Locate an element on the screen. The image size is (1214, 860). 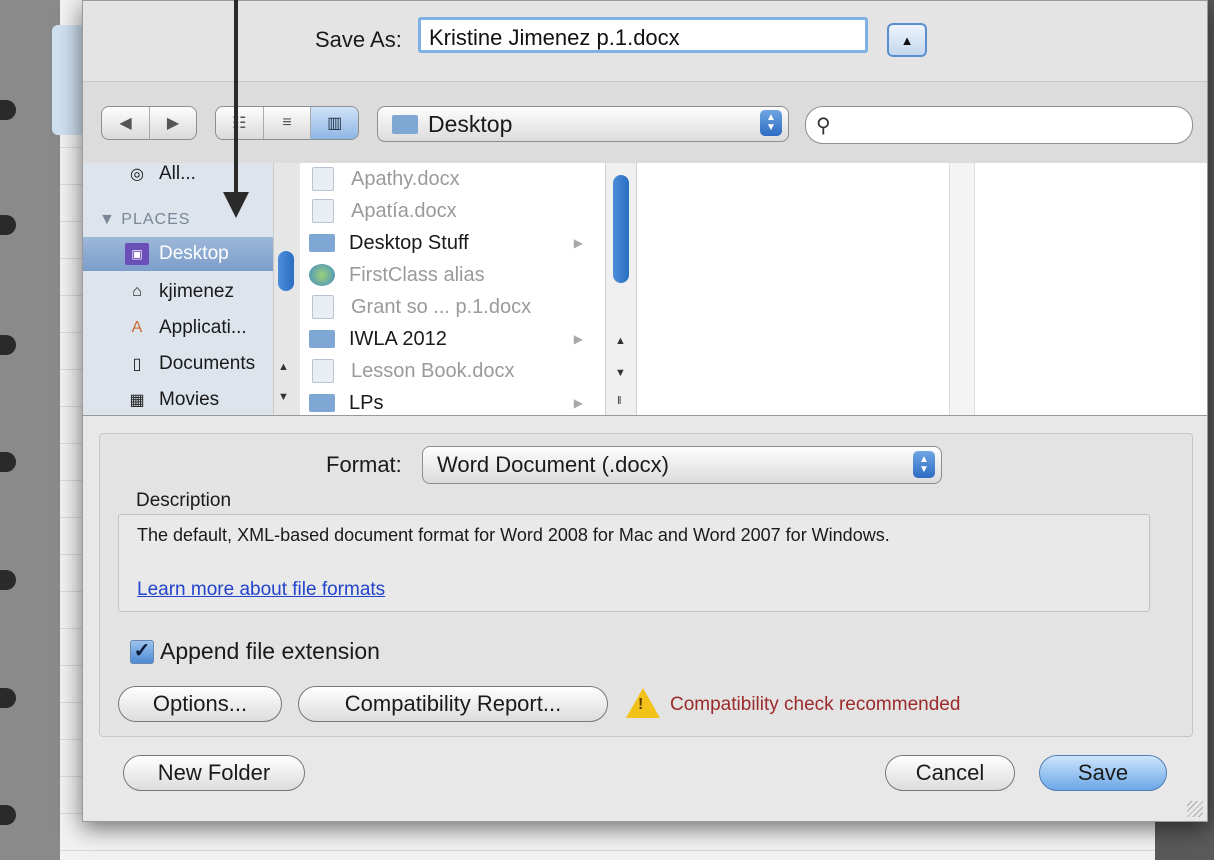
list-item: Grant so ... p.1.docx is located at coordinates (449, 307).